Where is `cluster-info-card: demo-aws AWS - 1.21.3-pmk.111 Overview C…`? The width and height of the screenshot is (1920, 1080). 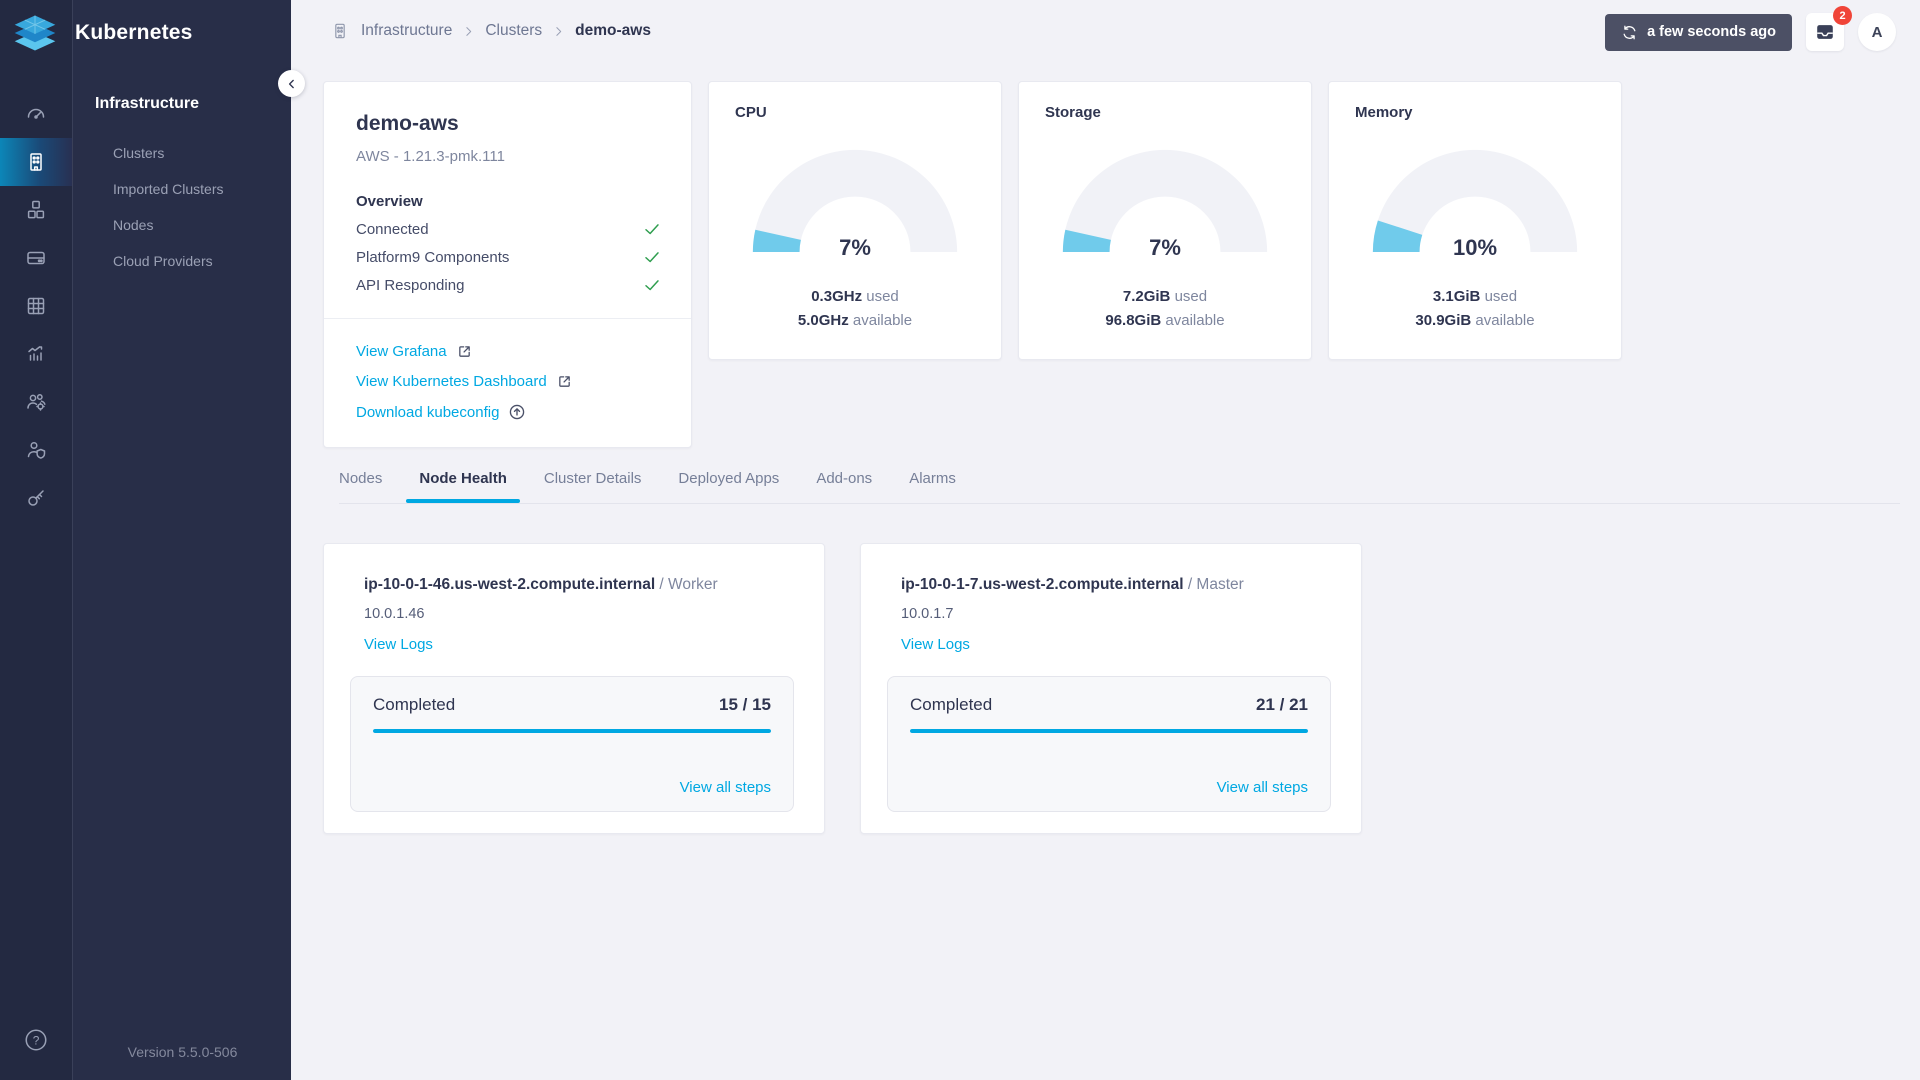 cluster-info-card: demo-aws AWS - 1.21.3-pmk.111 Overview C… is located at coordinates (507, 264).